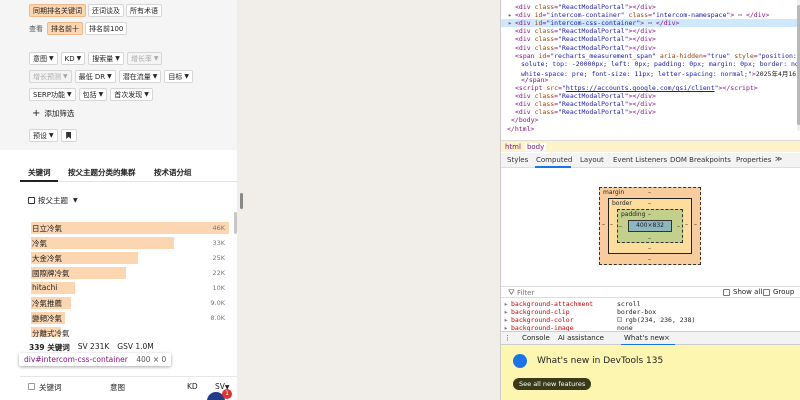  Describe the element at coordinates (40, 135) in the screenshot. I see `preset-label: 预设` at that location.